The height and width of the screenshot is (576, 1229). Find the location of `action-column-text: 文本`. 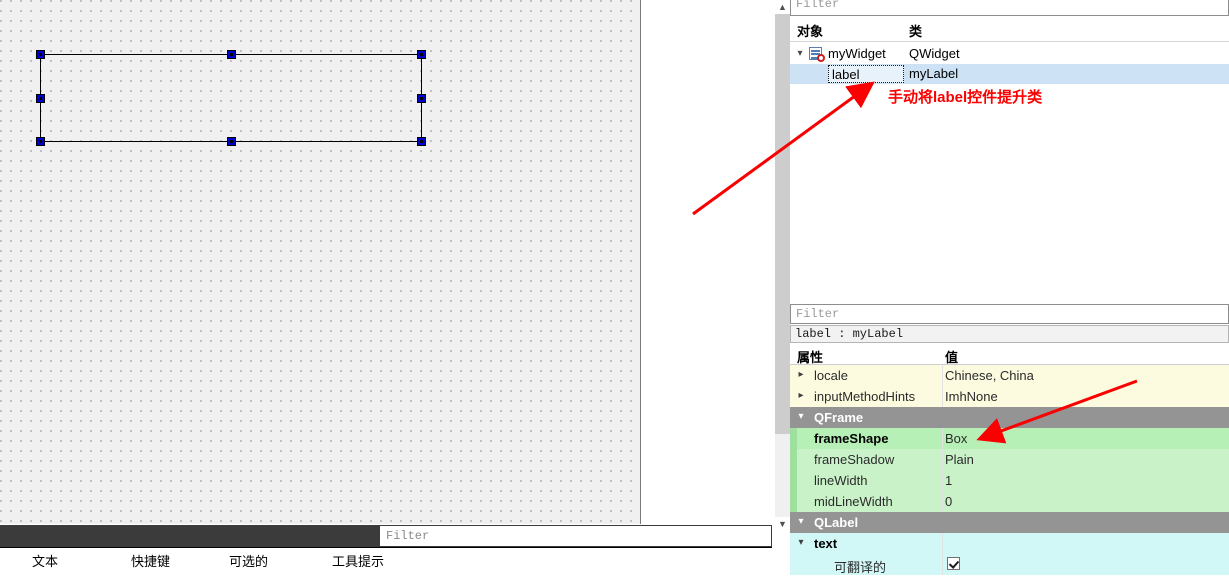

action-column-text: 文本 is located at coordinates (45, 560).